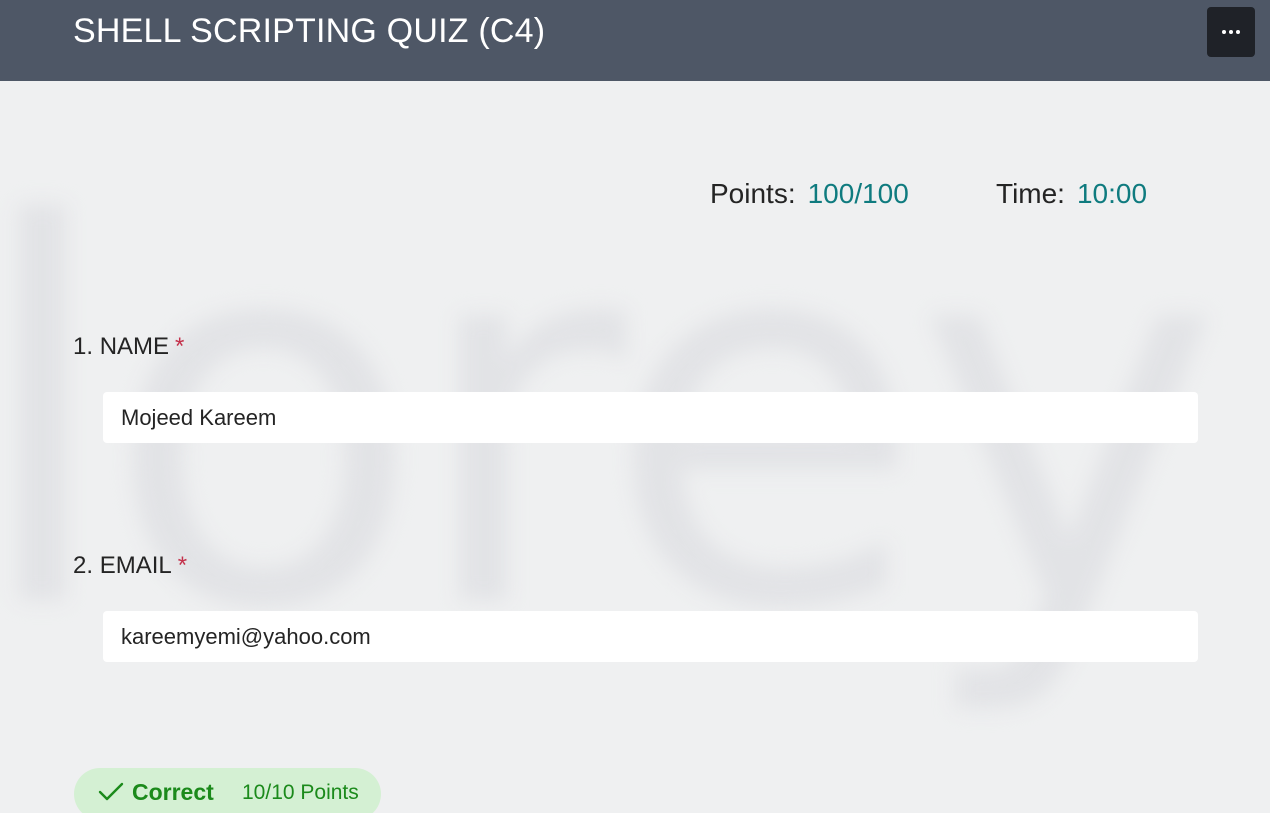  I want to click on name-input, so click(650, 417).